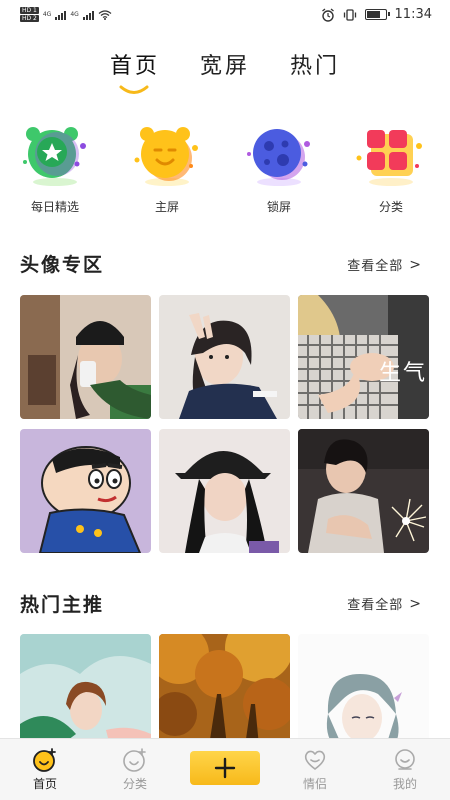 Image resolution: width=450 pixels, height=800 pixels. What do you see at coordinates (314, 784) in the screenshot?
I see `nav-label: 情侣` at bounding box center [314, 784].